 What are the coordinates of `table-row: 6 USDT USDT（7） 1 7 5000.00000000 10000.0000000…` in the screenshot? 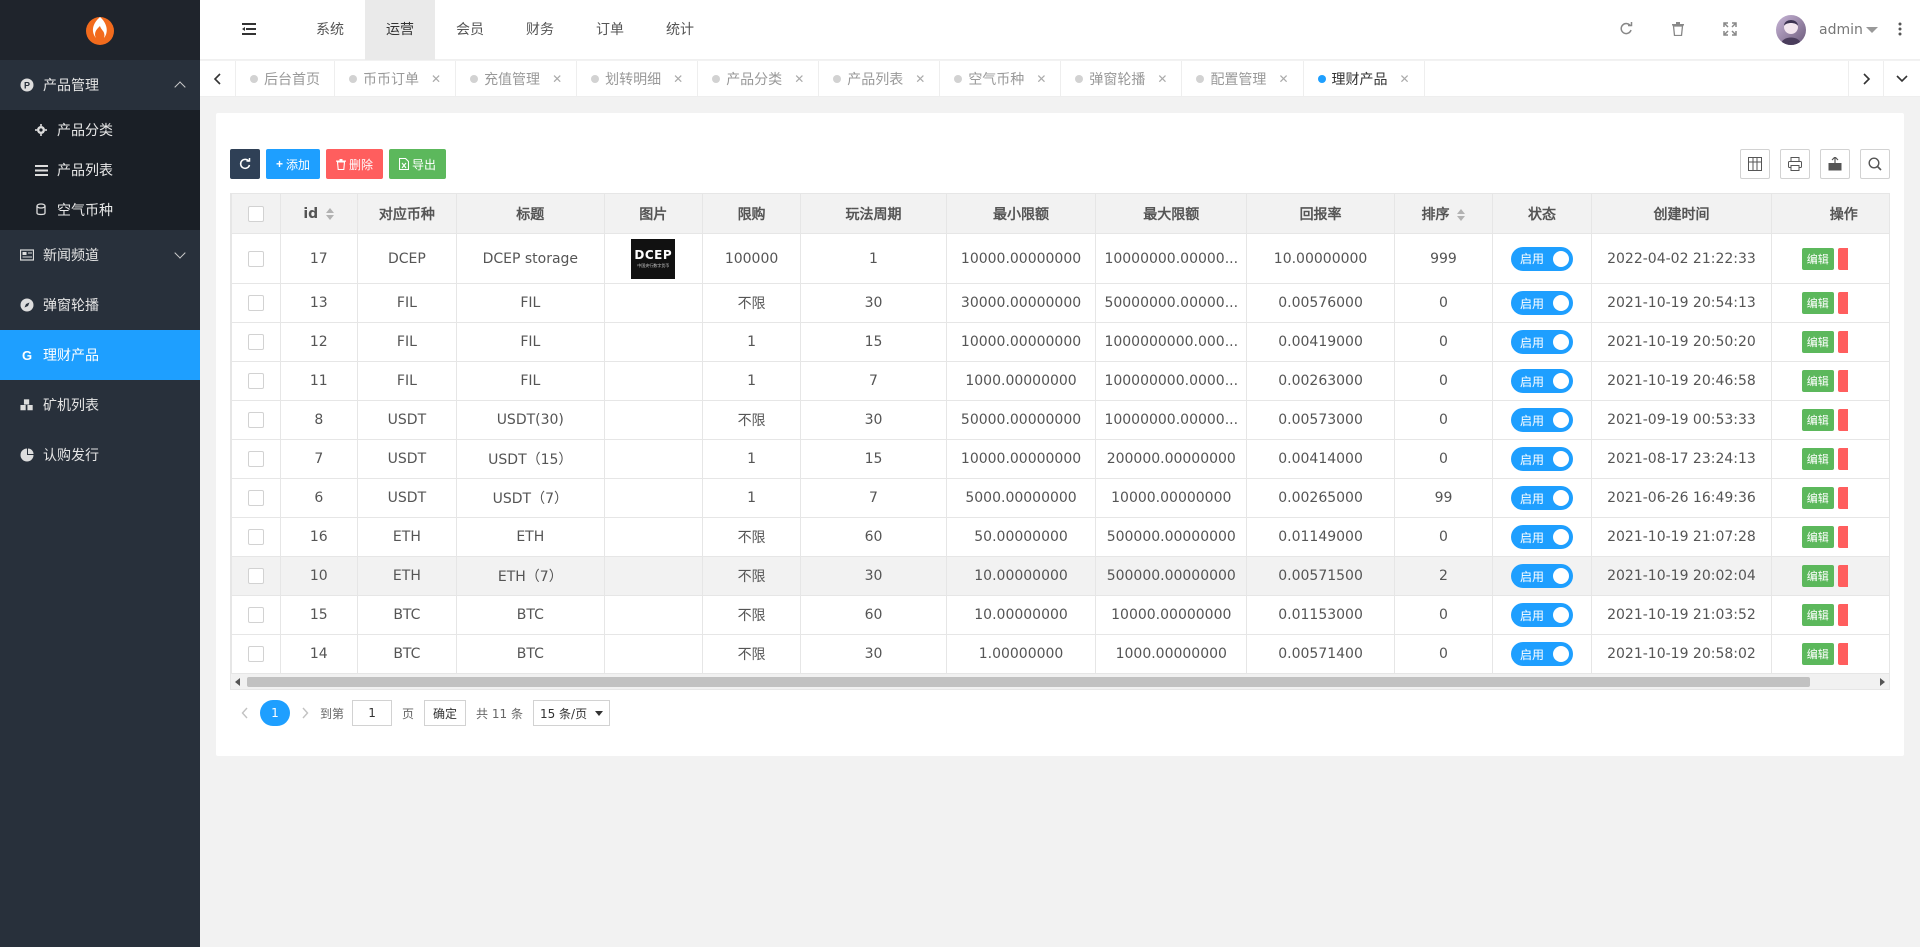 It's located at (1060, 498).